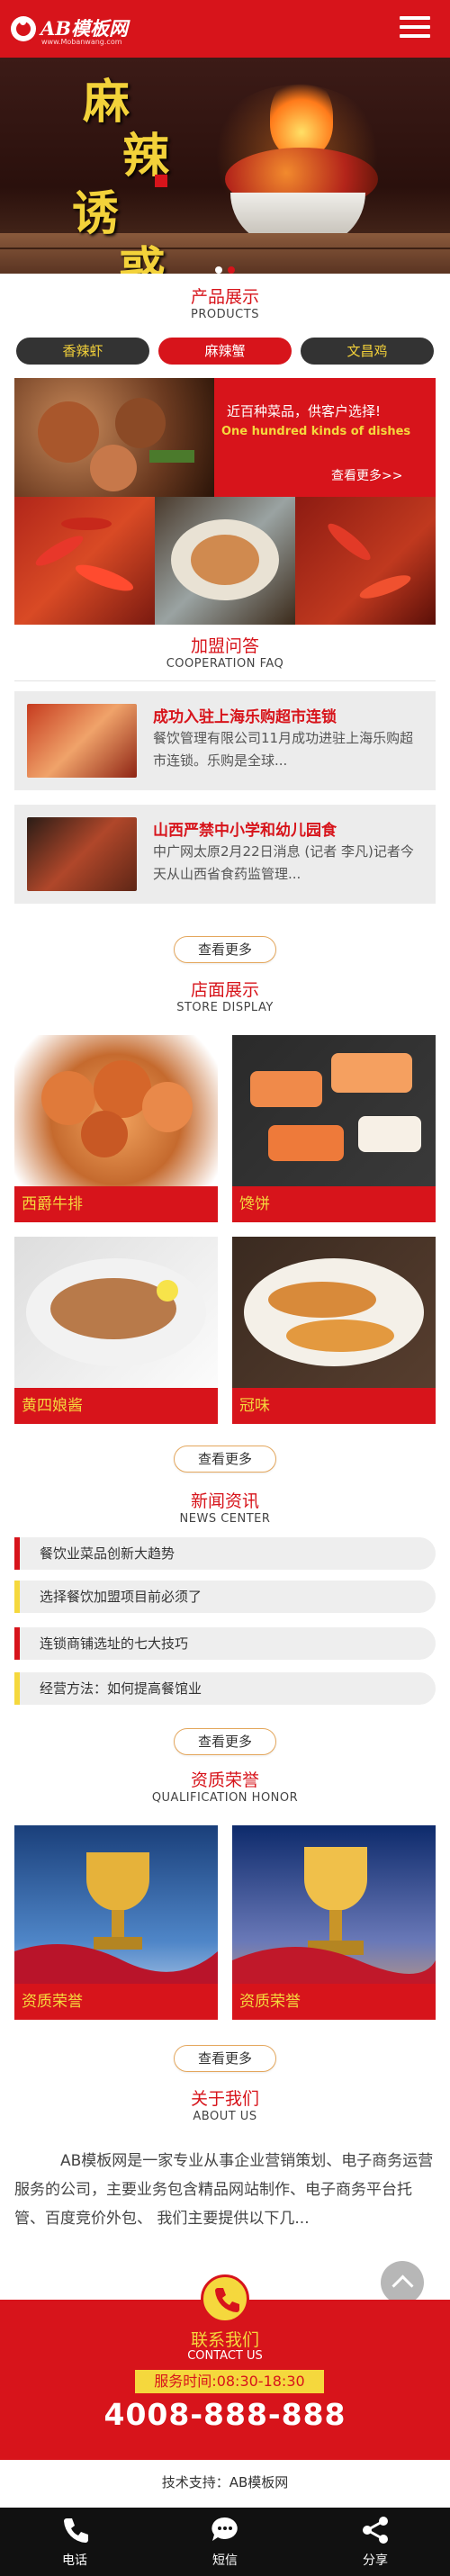  I want to click on section-title-cn: 新闻资讯, so click(225, 1501).